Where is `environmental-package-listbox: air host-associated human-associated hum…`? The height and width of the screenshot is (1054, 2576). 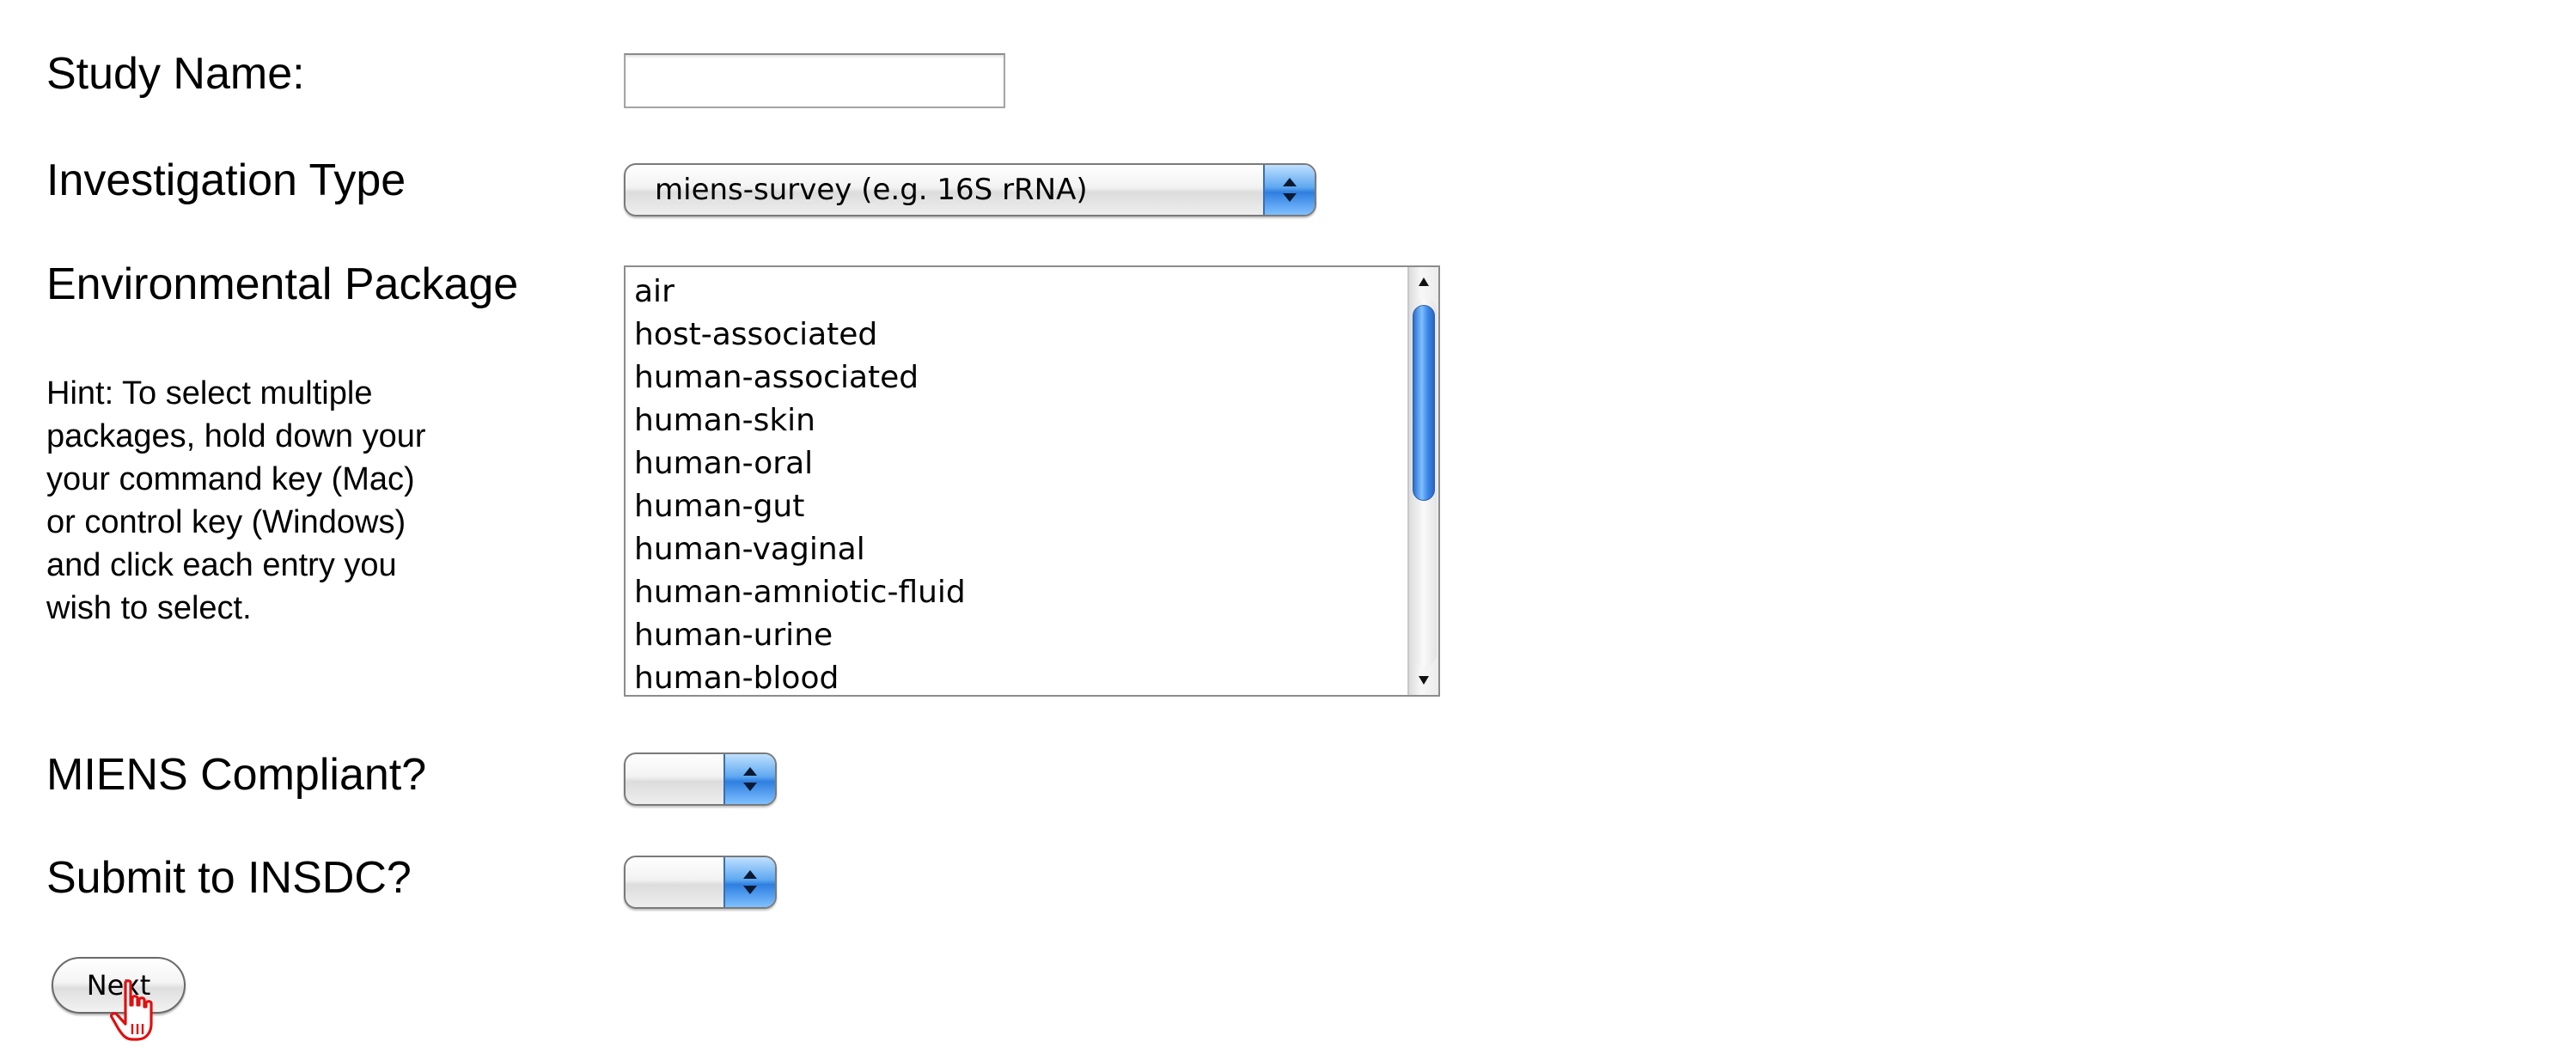
environmental-package-listbox: air host-associated human-associated hum… is located at coordinates (1032, 481).